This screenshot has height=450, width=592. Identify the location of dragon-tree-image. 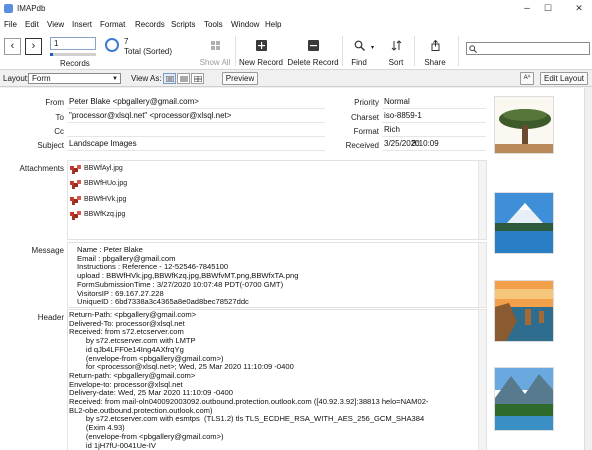
(524, 125).